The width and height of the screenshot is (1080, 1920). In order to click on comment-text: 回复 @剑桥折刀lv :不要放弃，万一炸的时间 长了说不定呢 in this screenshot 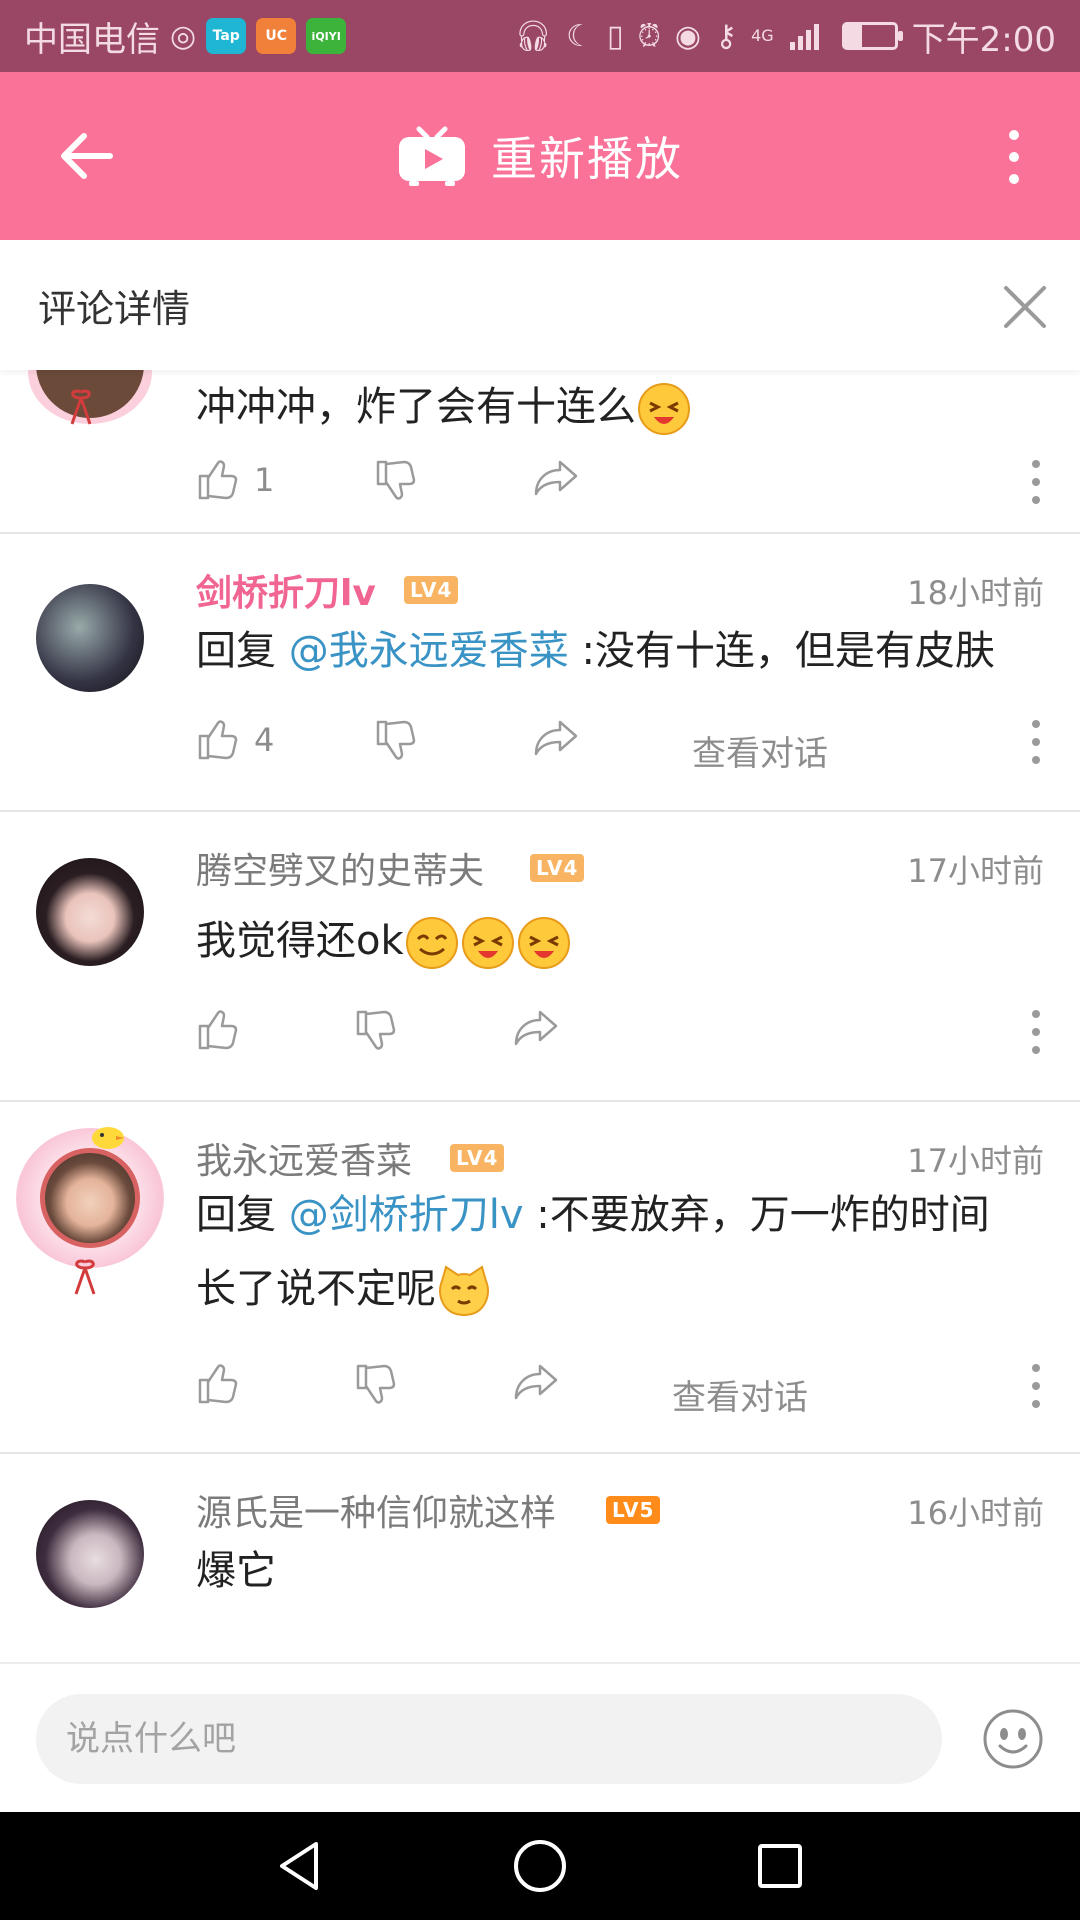, I will do `click(616, 1252)`.